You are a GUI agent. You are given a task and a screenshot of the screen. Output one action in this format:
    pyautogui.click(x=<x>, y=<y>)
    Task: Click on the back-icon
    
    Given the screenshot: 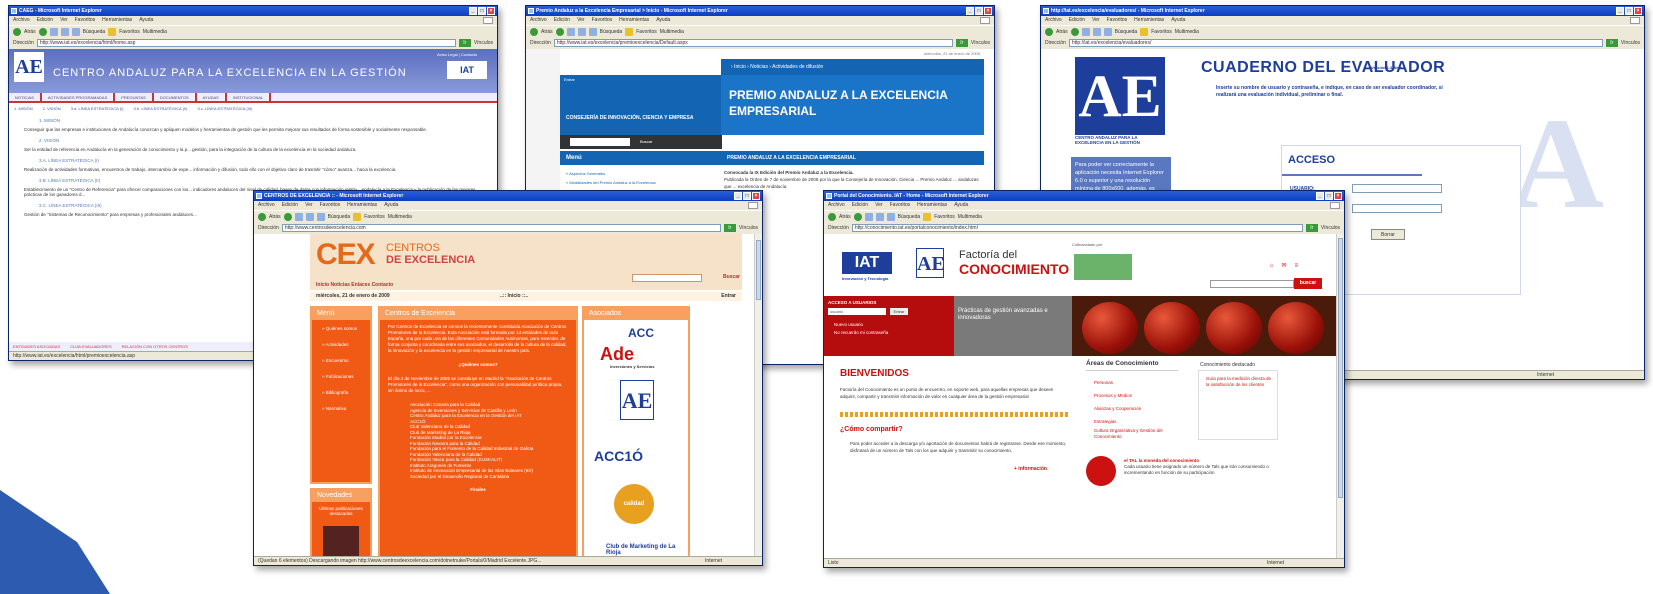 What is the action you would take?
    pyautogui.click(x=534, y=32)
    